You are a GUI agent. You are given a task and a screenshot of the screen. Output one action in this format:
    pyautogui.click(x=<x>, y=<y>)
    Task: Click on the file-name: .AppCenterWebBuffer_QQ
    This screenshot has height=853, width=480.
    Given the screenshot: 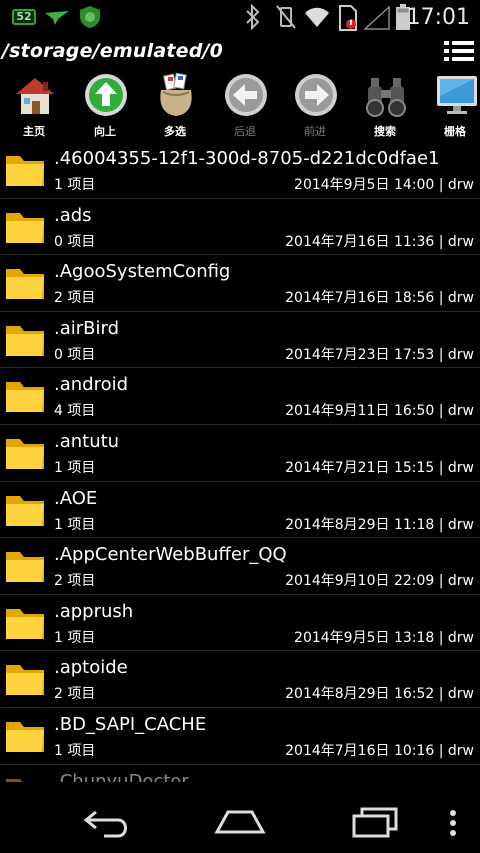 What is the action you would take?
    pyautogui.click(x=170, y=555)
    